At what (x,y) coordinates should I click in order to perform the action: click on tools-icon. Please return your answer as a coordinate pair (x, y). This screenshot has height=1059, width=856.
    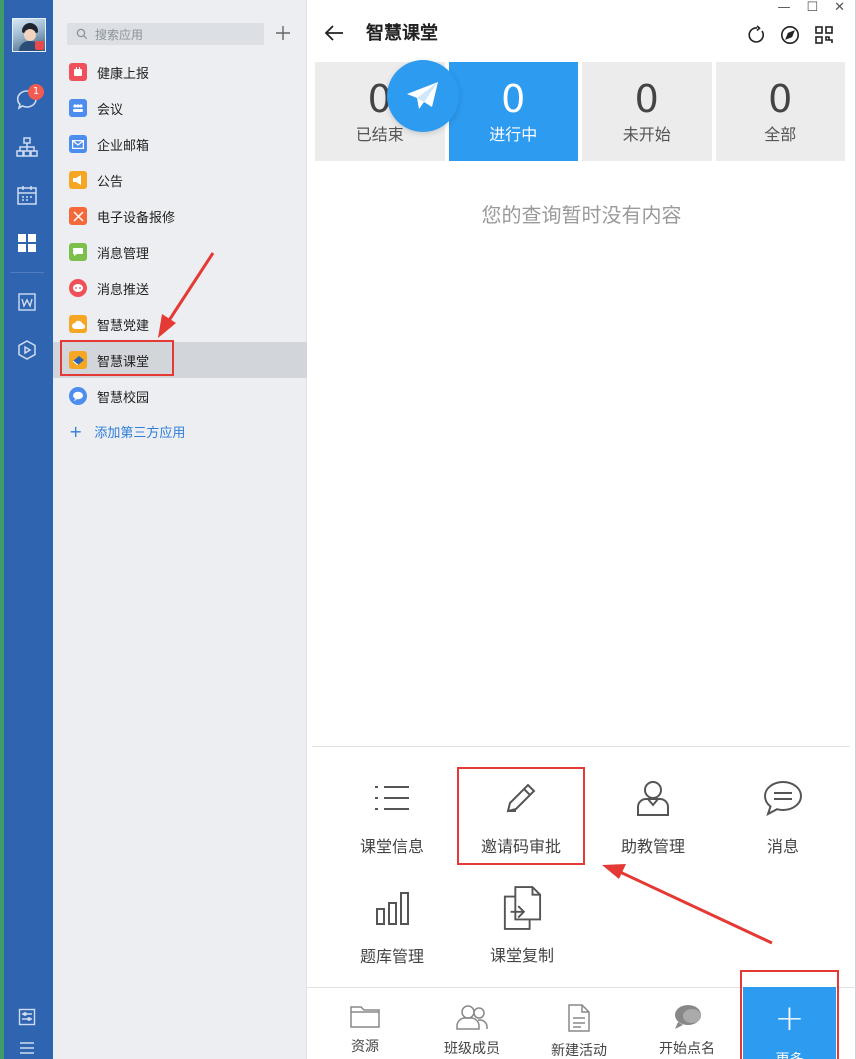
    Looking at the image, I should click on (78, 216).